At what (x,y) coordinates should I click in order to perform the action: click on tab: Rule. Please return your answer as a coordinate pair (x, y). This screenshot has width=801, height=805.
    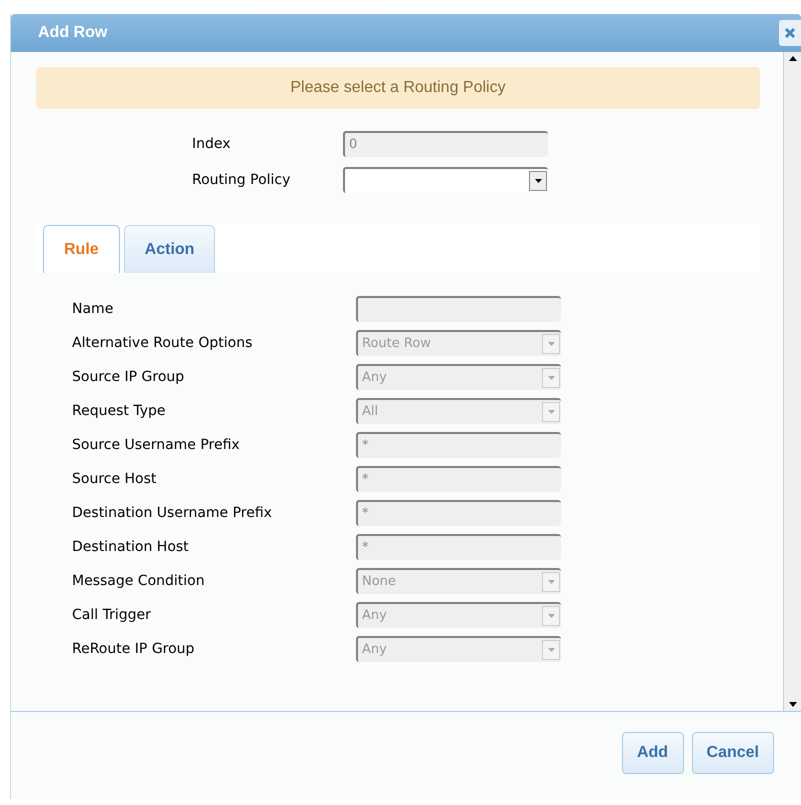
    Looking at the image, I should click on (81, 249).